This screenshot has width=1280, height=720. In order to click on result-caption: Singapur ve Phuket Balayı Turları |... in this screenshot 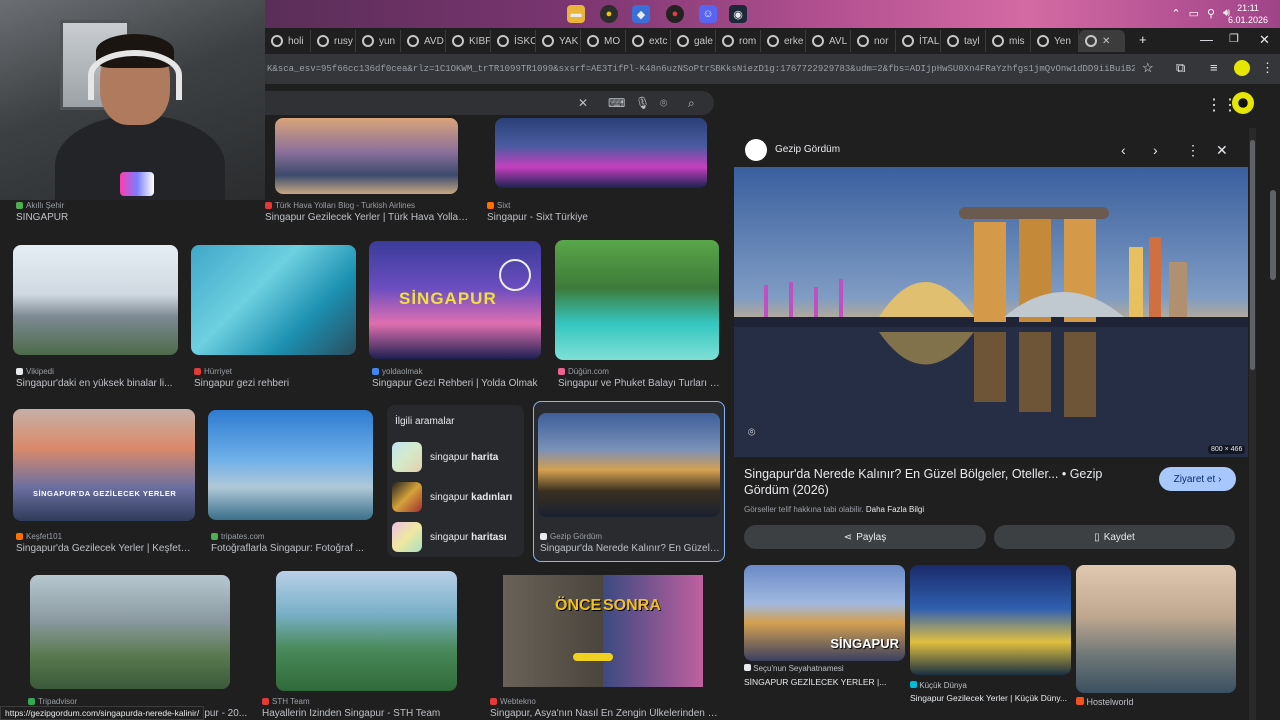, I will do `click(639, 383)`.